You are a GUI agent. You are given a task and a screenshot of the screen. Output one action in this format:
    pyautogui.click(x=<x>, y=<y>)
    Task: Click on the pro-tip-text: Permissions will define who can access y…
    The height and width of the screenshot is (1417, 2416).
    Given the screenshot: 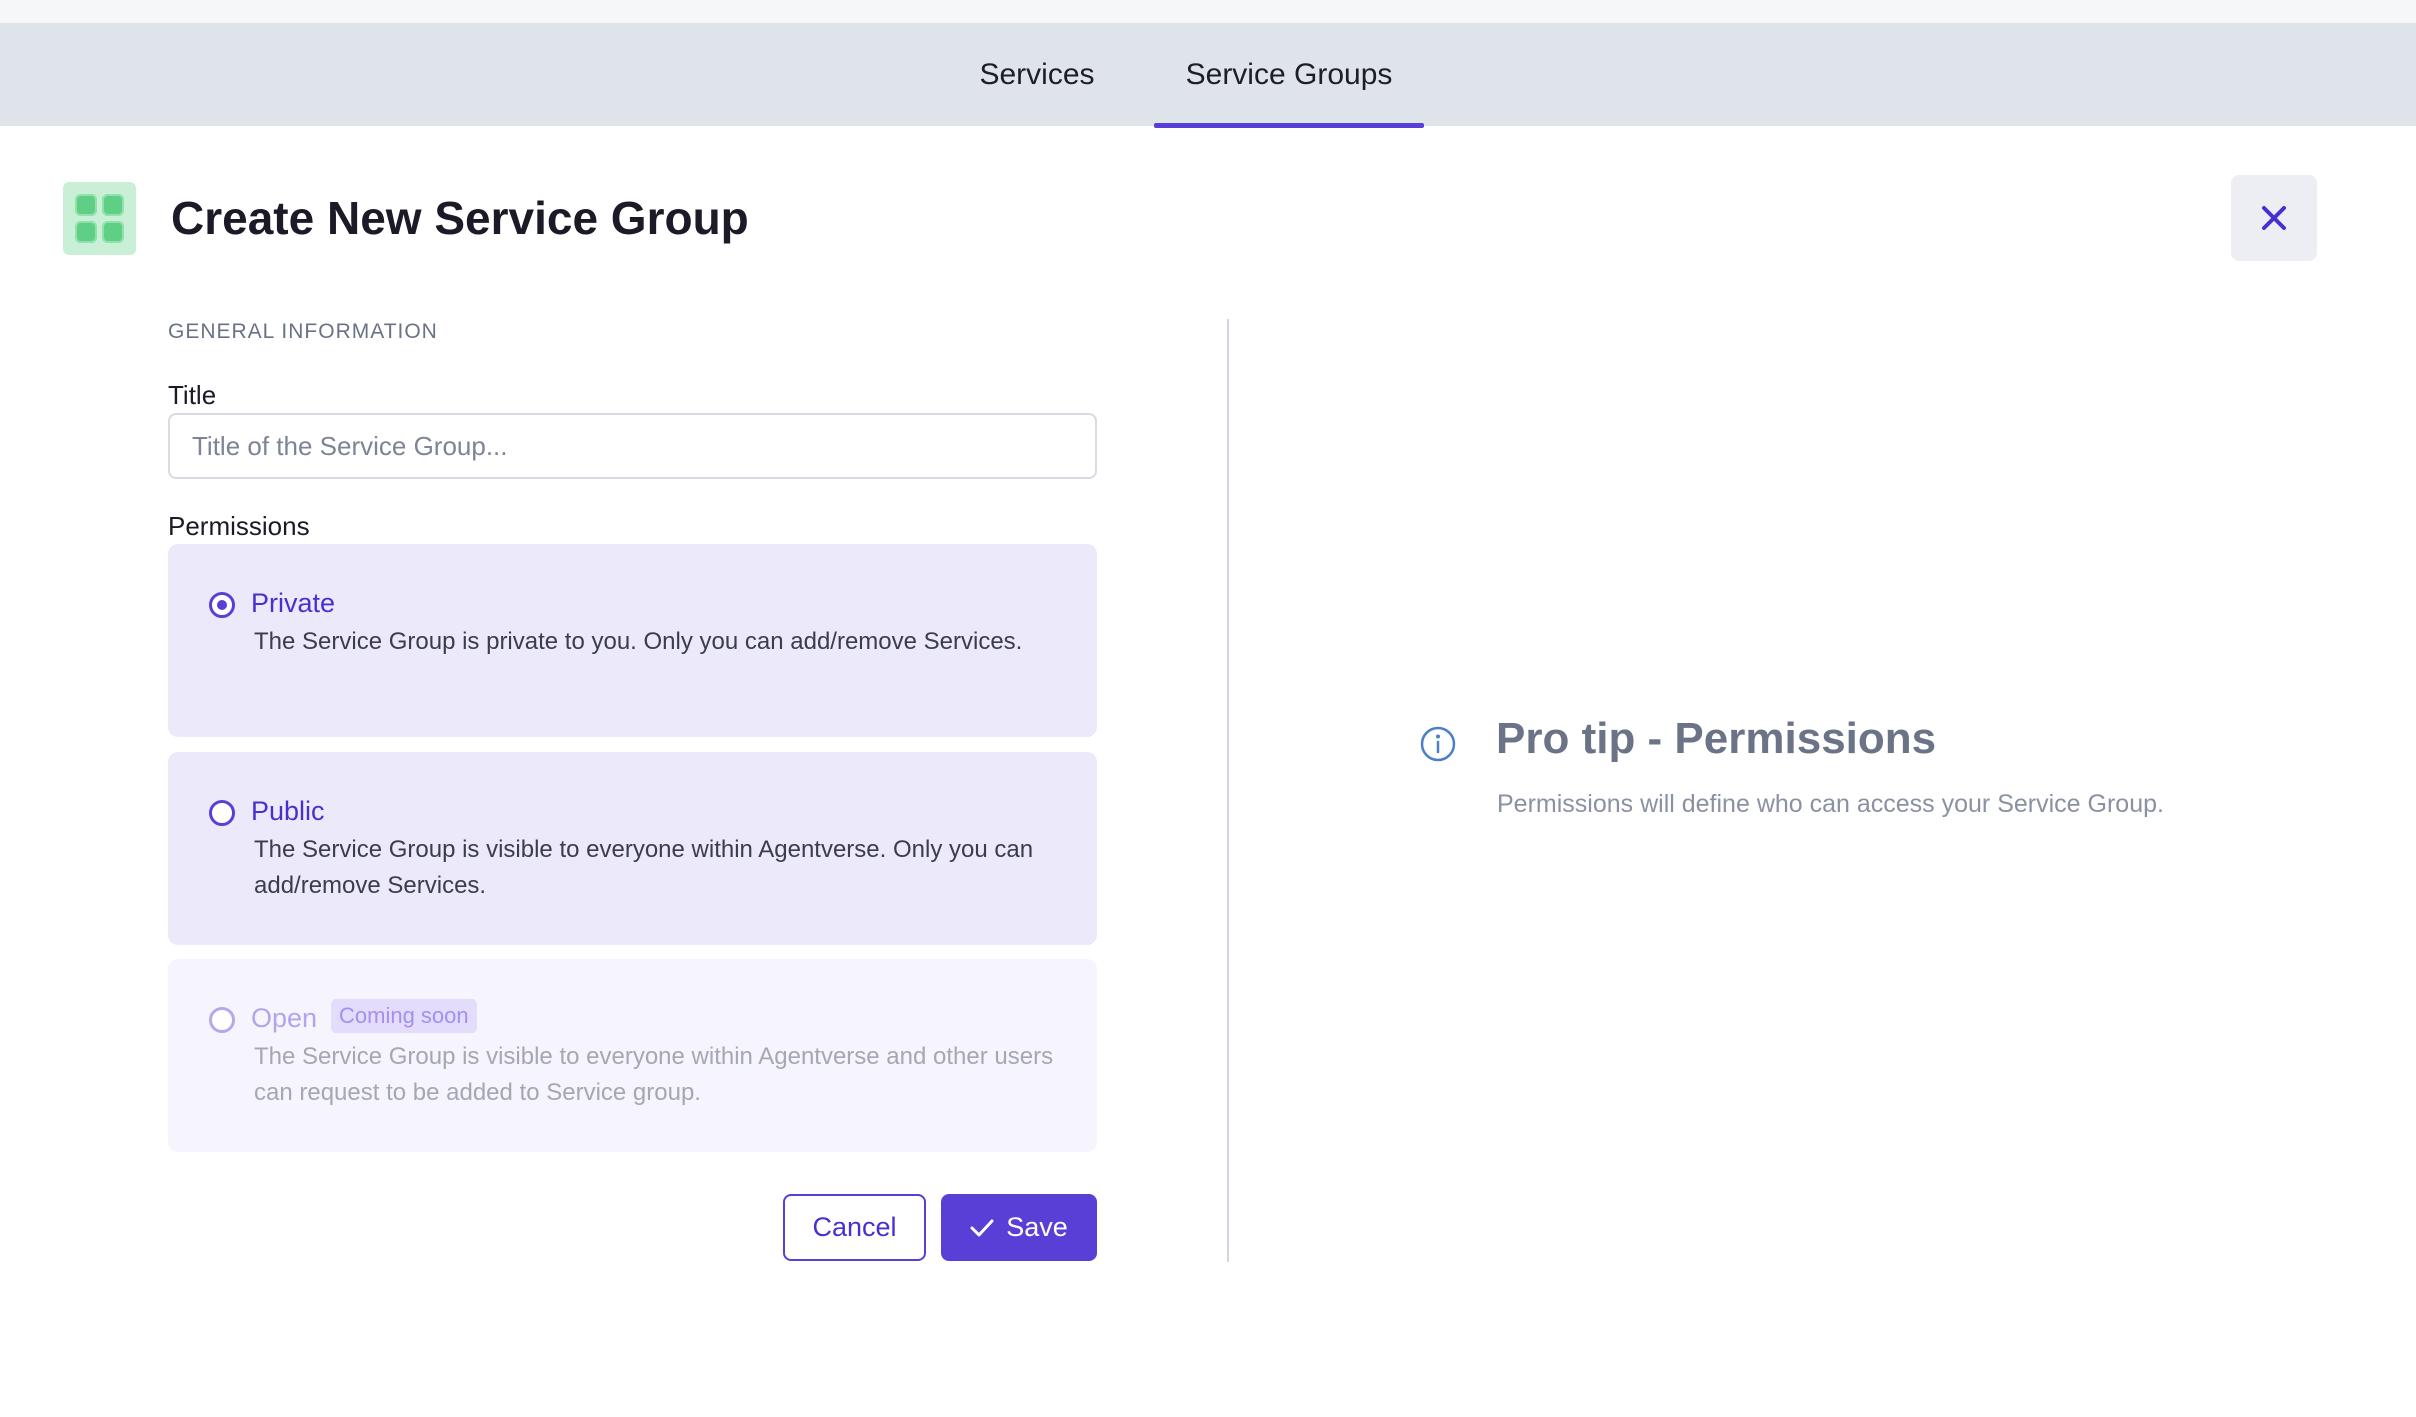 What is the action you would take?
    pyautogui.click(x=1830, y=804)
    